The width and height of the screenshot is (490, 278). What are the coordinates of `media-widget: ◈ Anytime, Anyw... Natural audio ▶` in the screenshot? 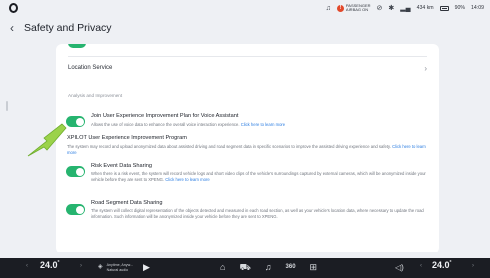 It's located at (124, 267).